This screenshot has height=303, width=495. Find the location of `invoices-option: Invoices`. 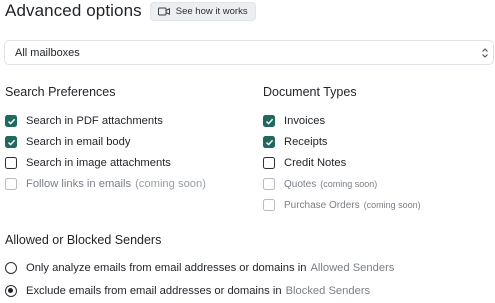

invoices-option: Invoices is located at coordinates (294, 121).